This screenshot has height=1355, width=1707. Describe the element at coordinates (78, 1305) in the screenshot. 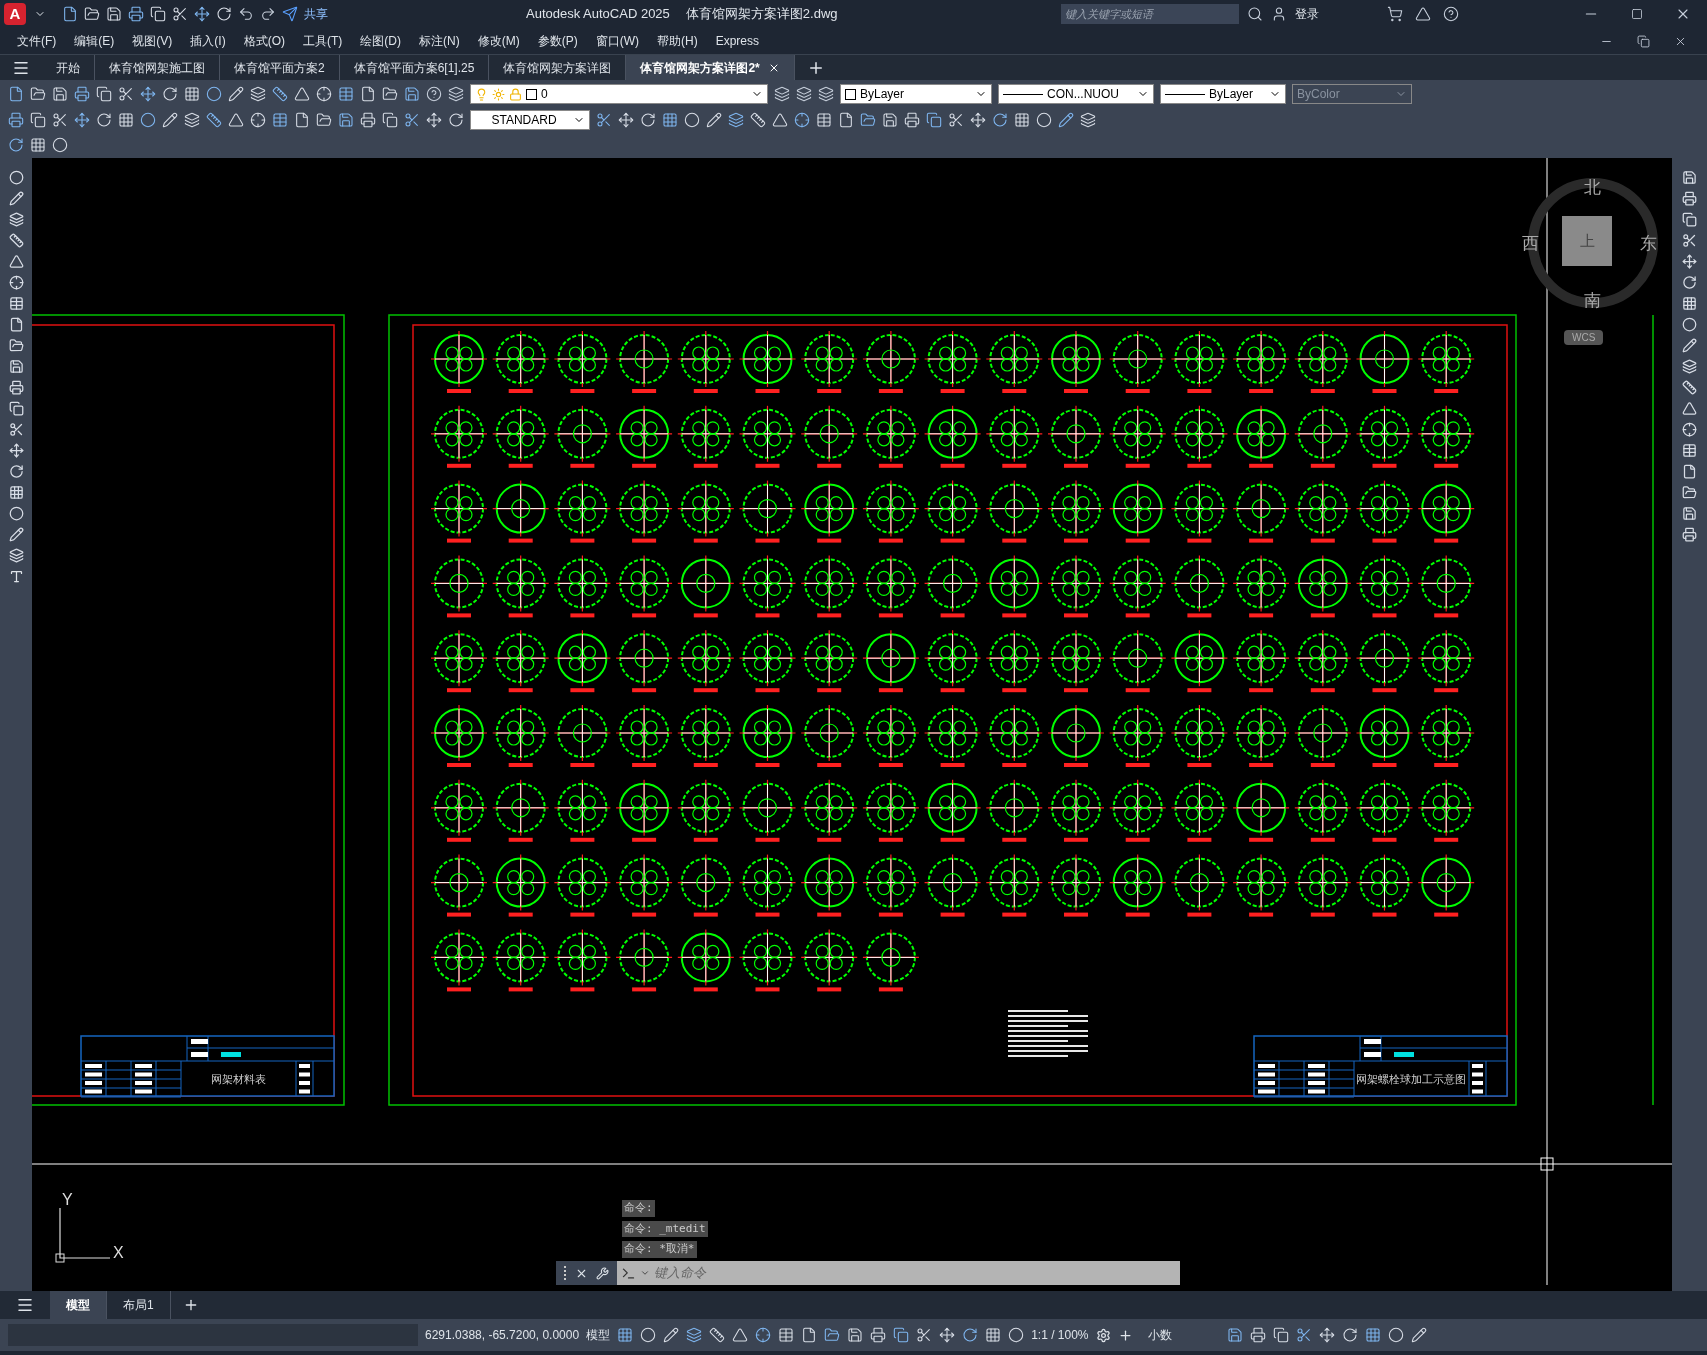

I see `layout-tab: 模型` at that location.